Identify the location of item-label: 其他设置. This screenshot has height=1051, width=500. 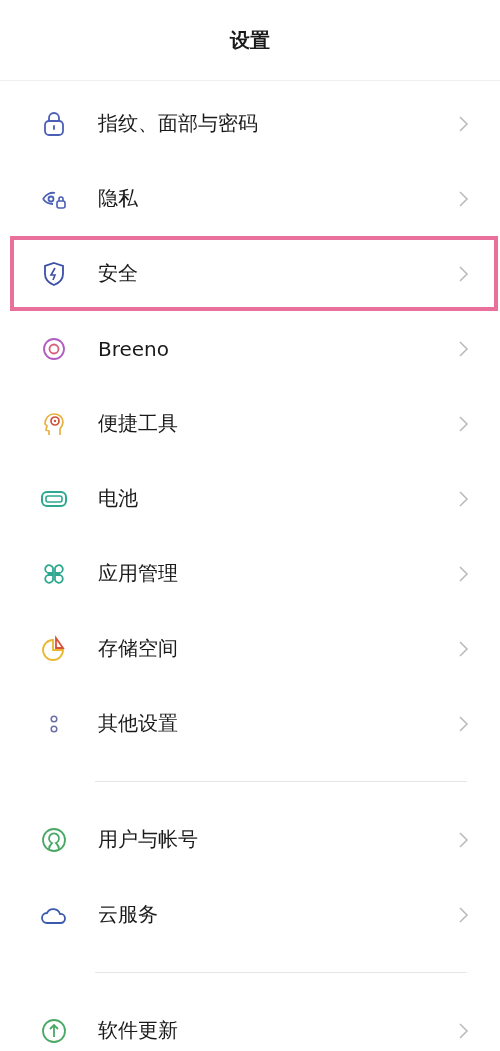
(138, 723).